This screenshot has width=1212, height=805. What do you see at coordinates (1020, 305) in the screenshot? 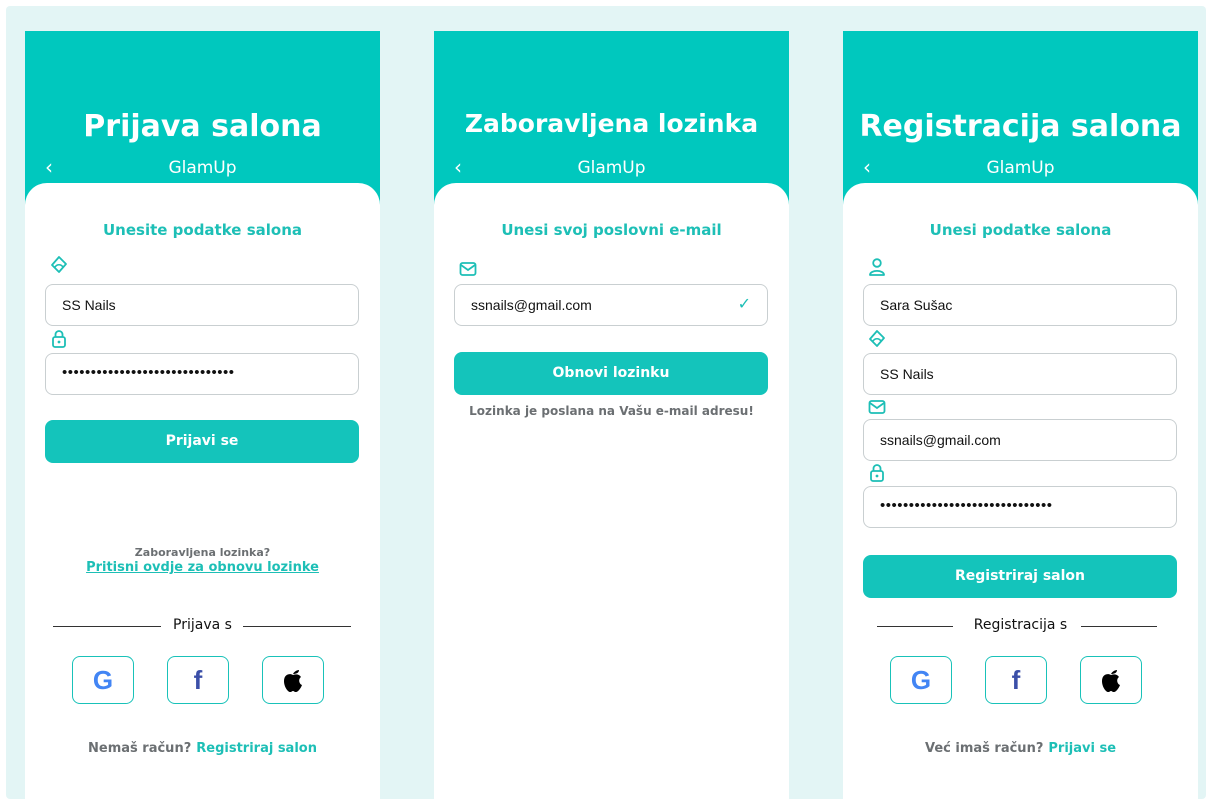
I see `owner-name-field: Sara Sušac` at bounding box center [1020, 305].